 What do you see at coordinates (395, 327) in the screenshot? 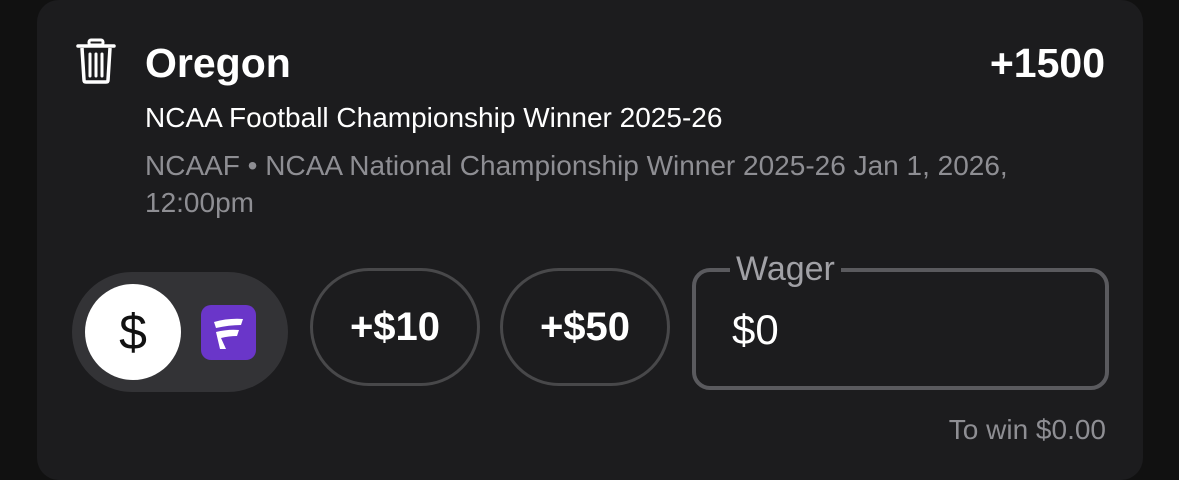
I see `quick-add-10-button: +$10` at bounding box center [395, 327].